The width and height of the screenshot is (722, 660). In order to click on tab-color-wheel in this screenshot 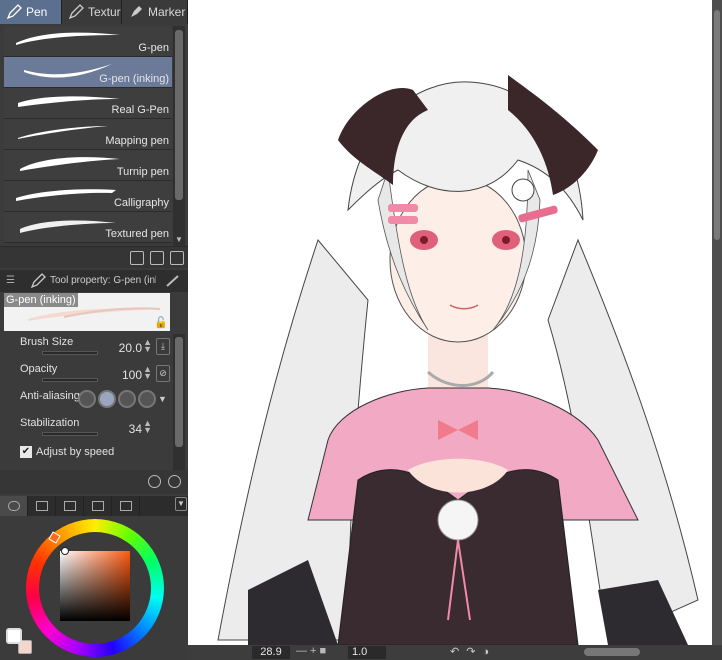, I will do `click(14, 506)`.